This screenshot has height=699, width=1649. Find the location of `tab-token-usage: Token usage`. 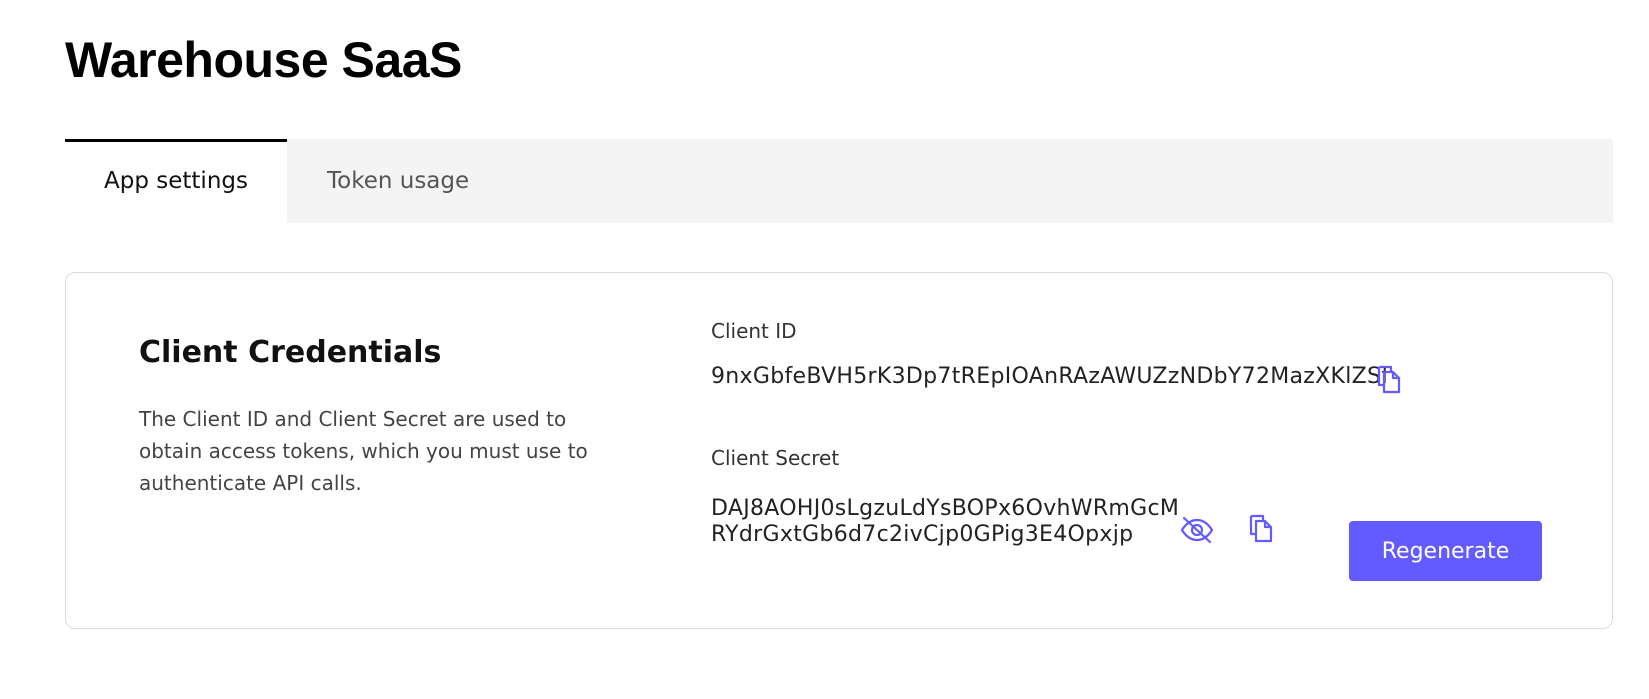

tab-token-usage: Token usage is located at coordinates (378, 181).